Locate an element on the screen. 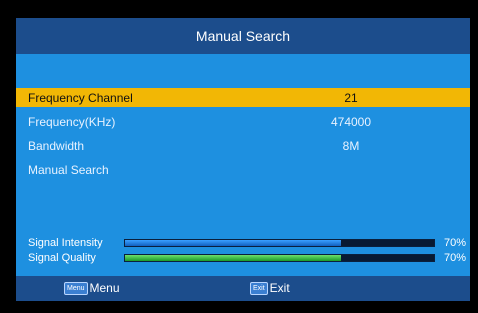 The image size is (478, 313). signal-quality-row: Signal Quality 70% is located at coordinates (243, 258).